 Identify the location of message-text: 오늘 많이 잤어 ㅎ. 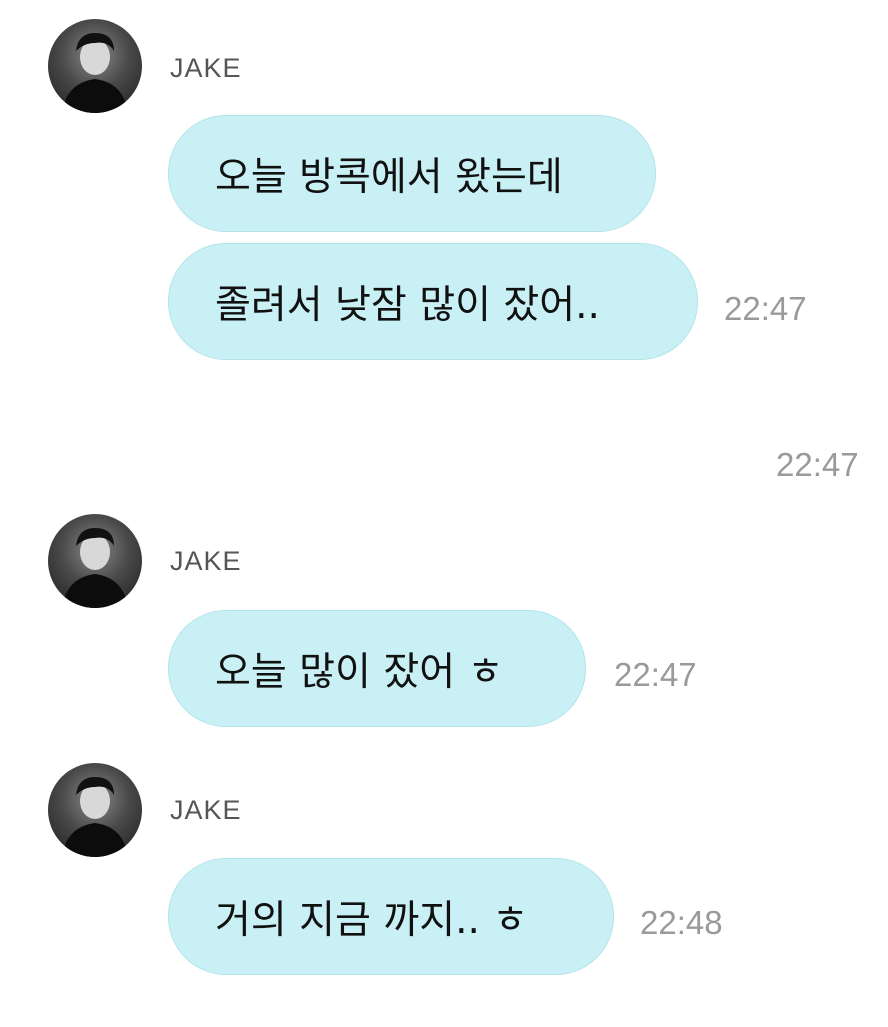
(359, 672).